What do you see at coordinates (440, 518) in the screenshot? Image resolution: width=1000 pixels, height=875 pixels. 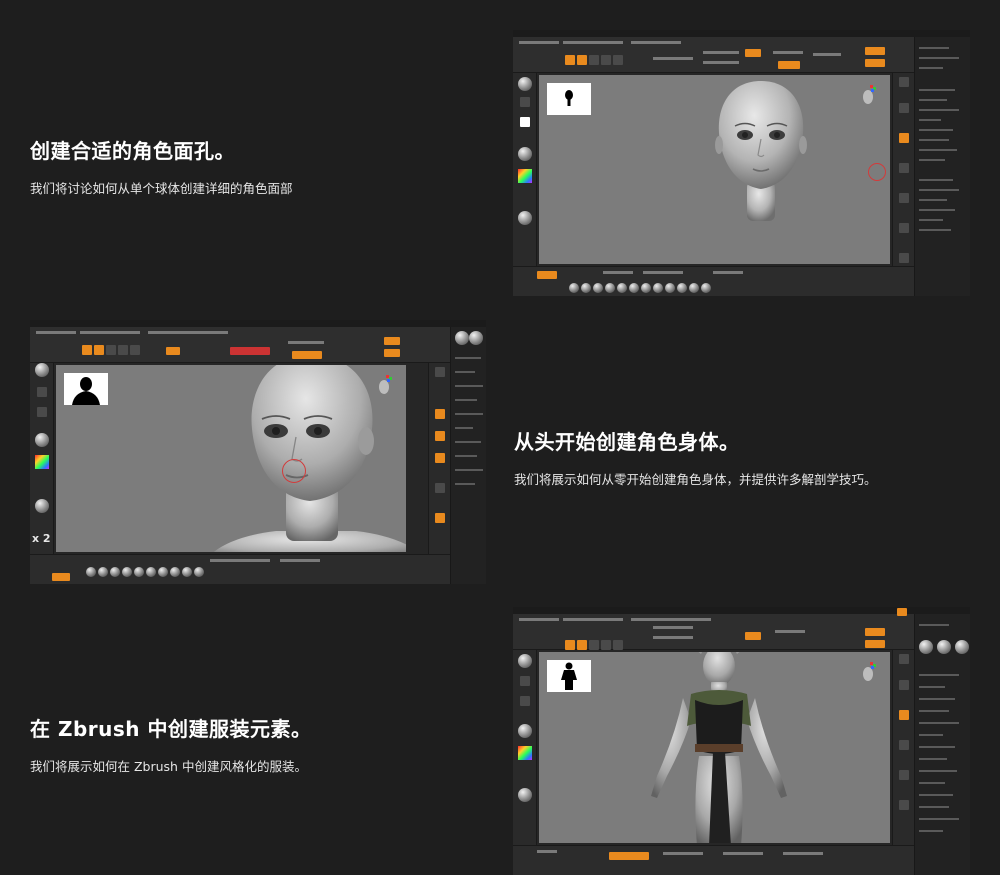 I see `transp-button` at bounding box center [440, 518].